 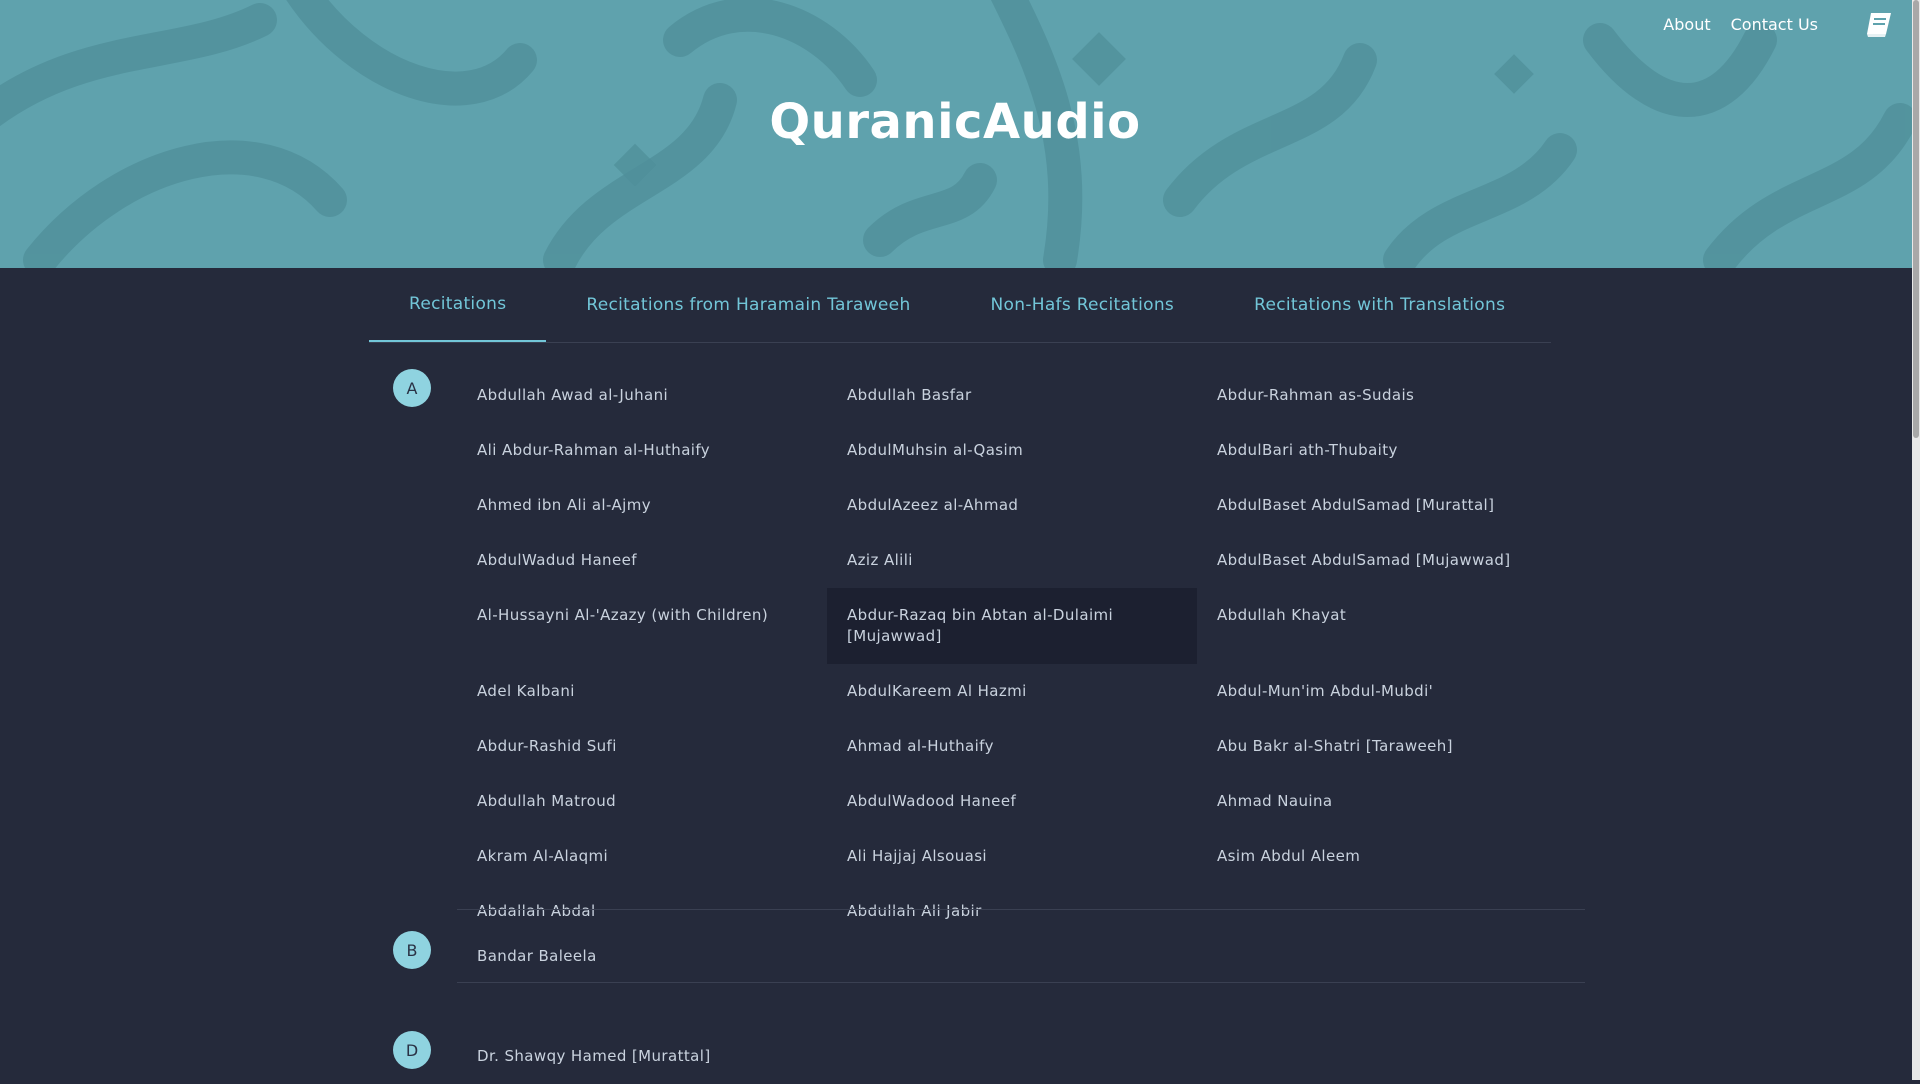 What do you see at coordinates (1382, 395) in the screenshot?
I see `reciter-link: Abdur-Rahman as-Sudais` at bounding box center [1382, 395].